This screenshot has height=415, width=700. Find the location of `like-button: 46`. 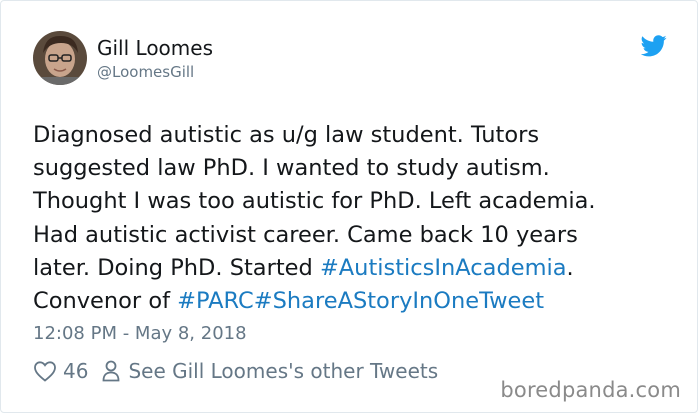

like-button: 46 is located at coordinates (67, 371).